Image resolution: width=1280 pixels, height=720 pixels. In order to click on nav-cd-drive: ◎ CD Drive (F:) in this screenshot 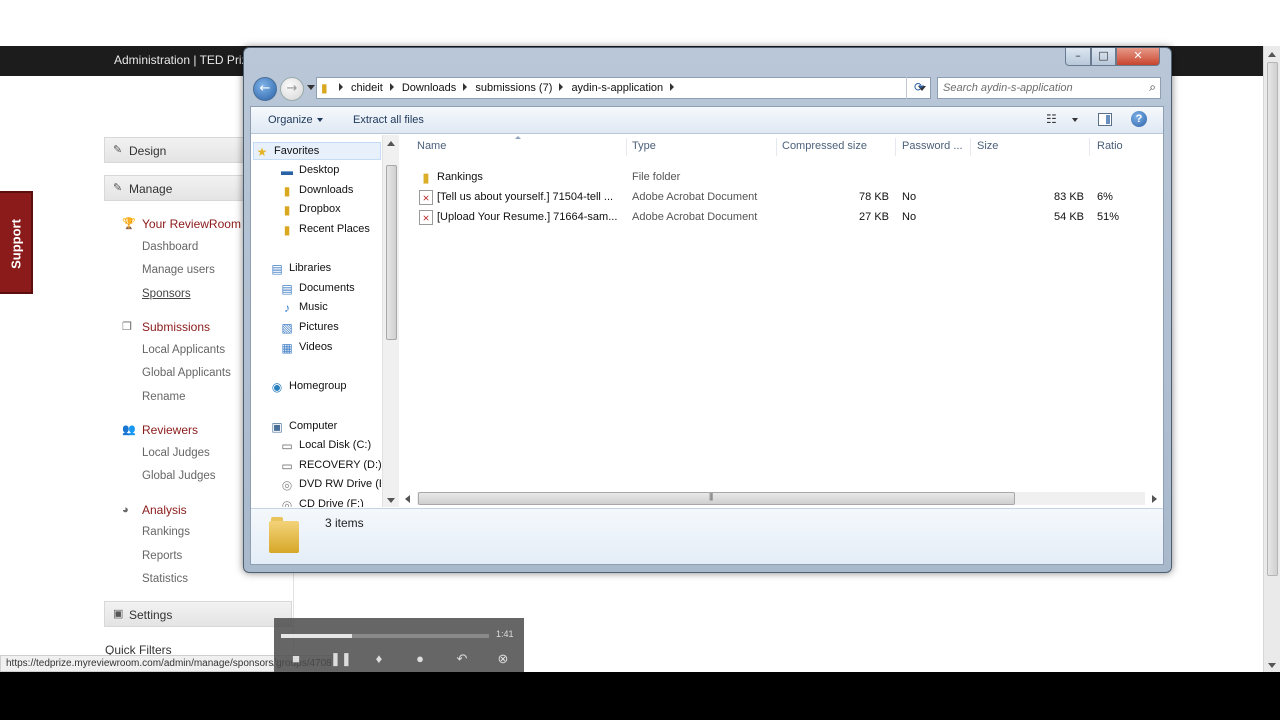, I will do `click(330, 501)`.